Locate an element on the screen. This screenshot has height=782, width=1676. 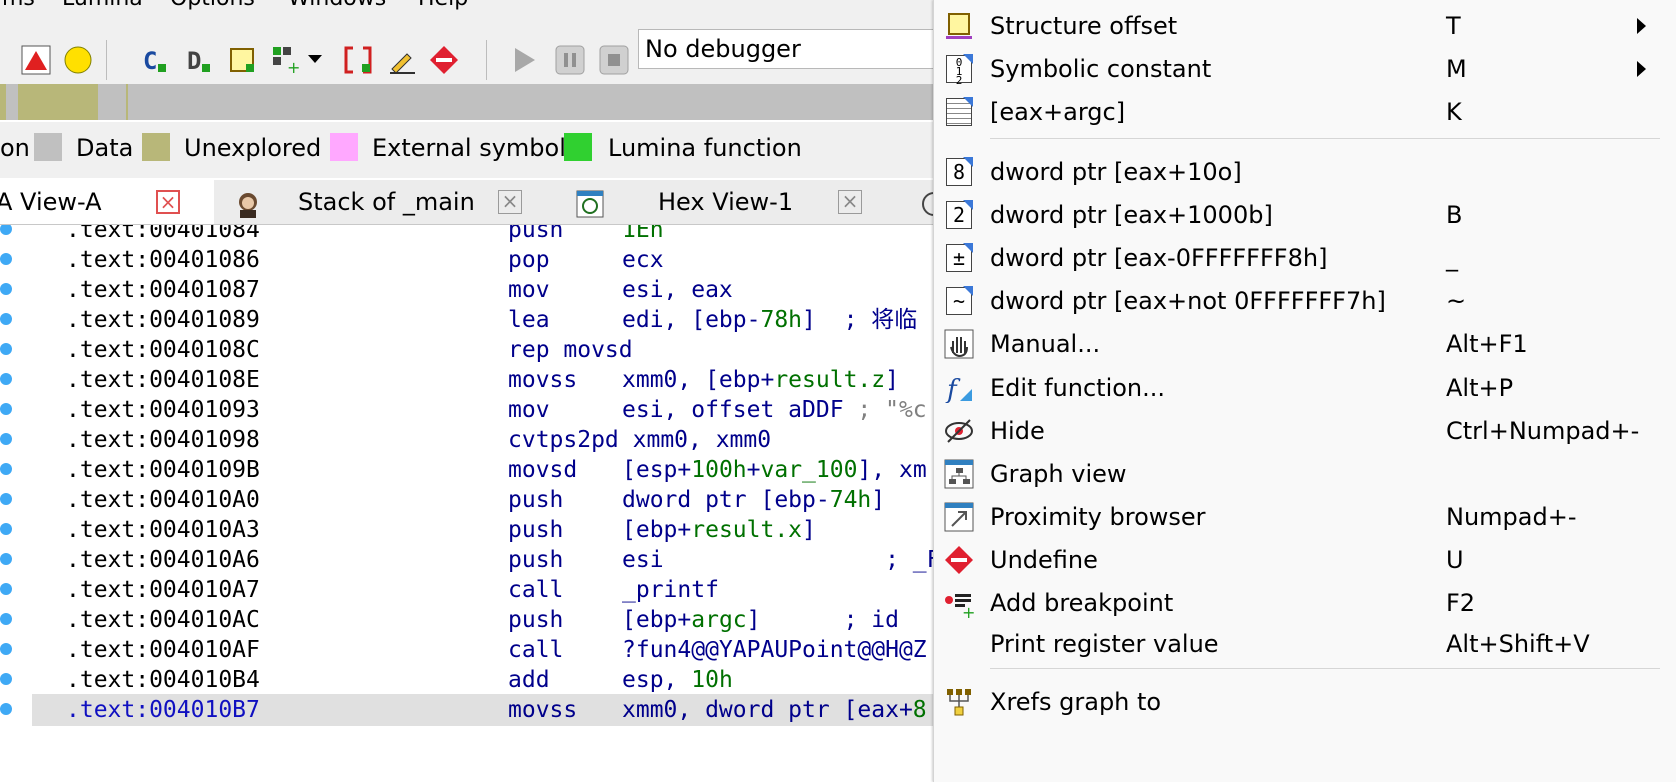
menu-item-edit-function: f Edit function... Alt+P is located at coordinates (1305, 388).